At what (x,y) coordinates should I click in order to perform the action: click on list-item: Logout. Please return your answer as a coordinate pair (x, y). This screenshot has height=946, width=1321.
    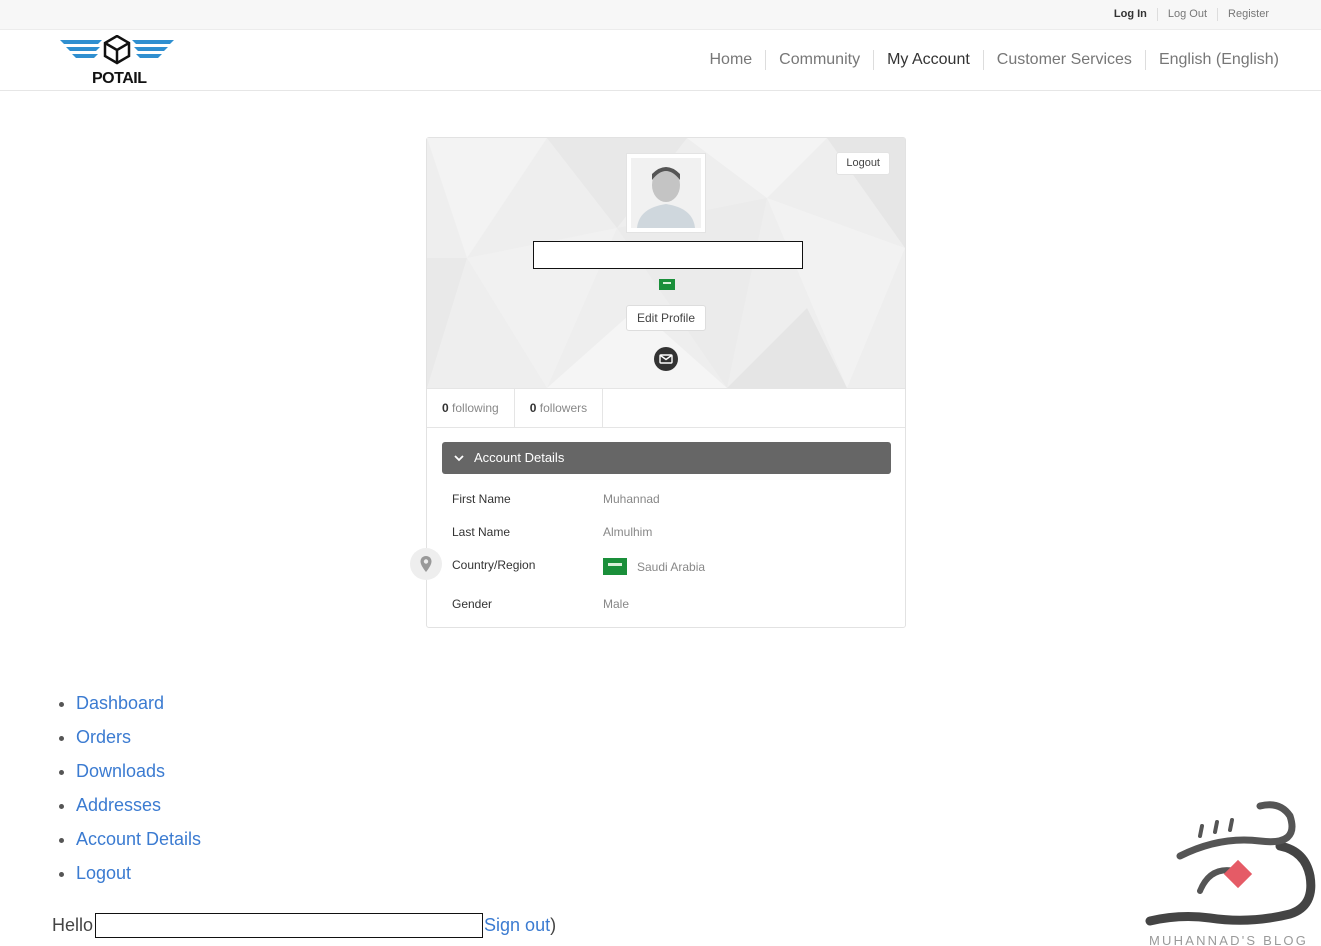
    Looking at the image, I should click on (138, 879).